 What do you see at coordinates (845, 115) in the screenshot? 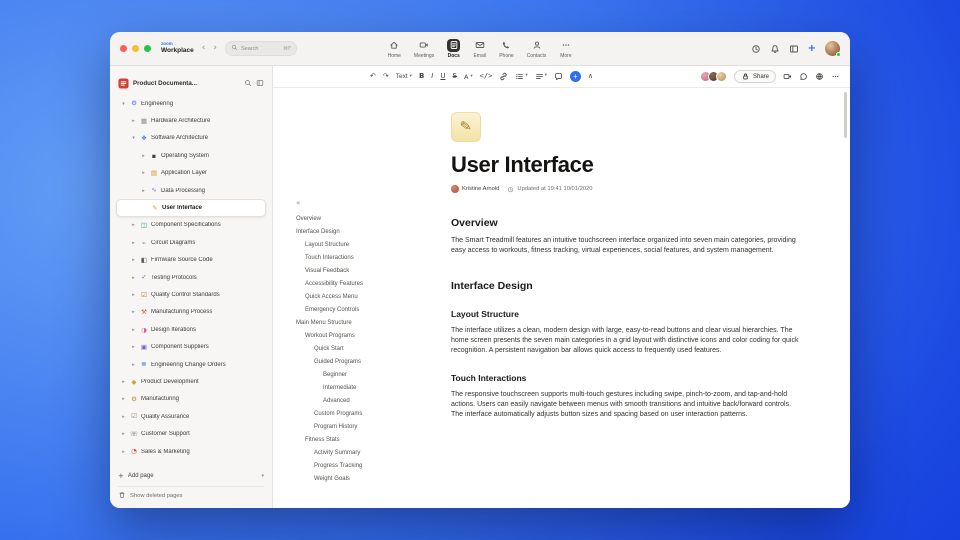
I see `vertical-scrollbar` at bounding box center [845, 115].